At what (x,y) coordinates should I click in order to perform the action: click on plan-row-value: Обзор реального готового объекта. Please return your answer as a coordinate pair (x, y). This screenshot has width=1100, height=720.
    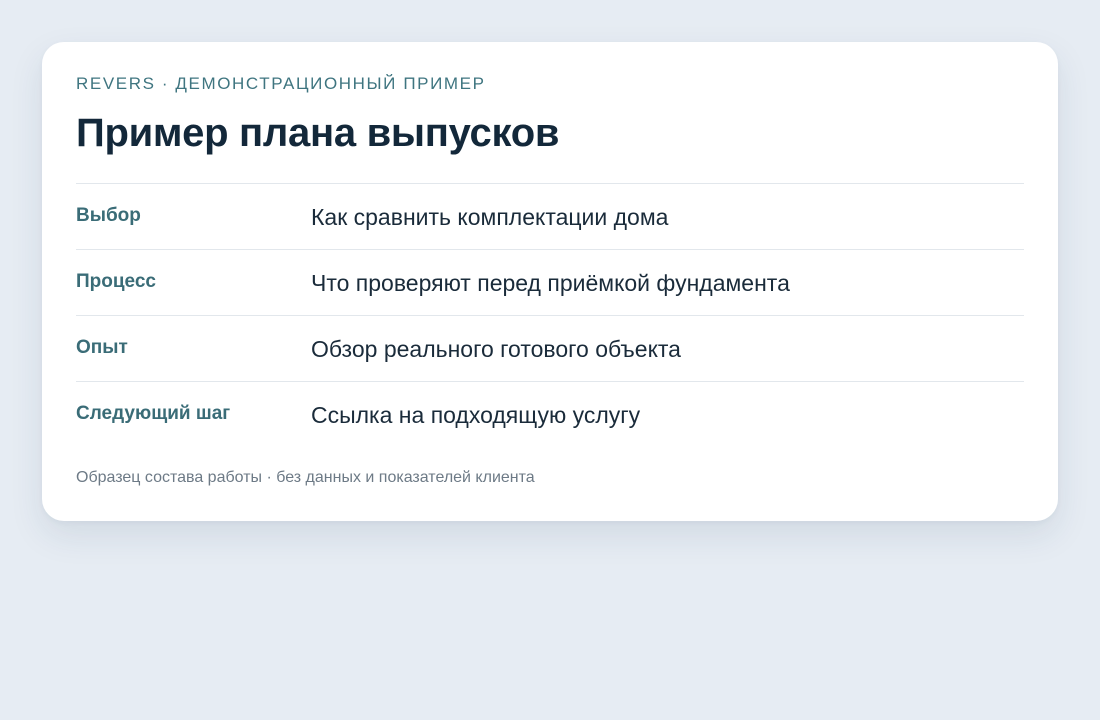
    Looking at the image, I should click on (496, 349).